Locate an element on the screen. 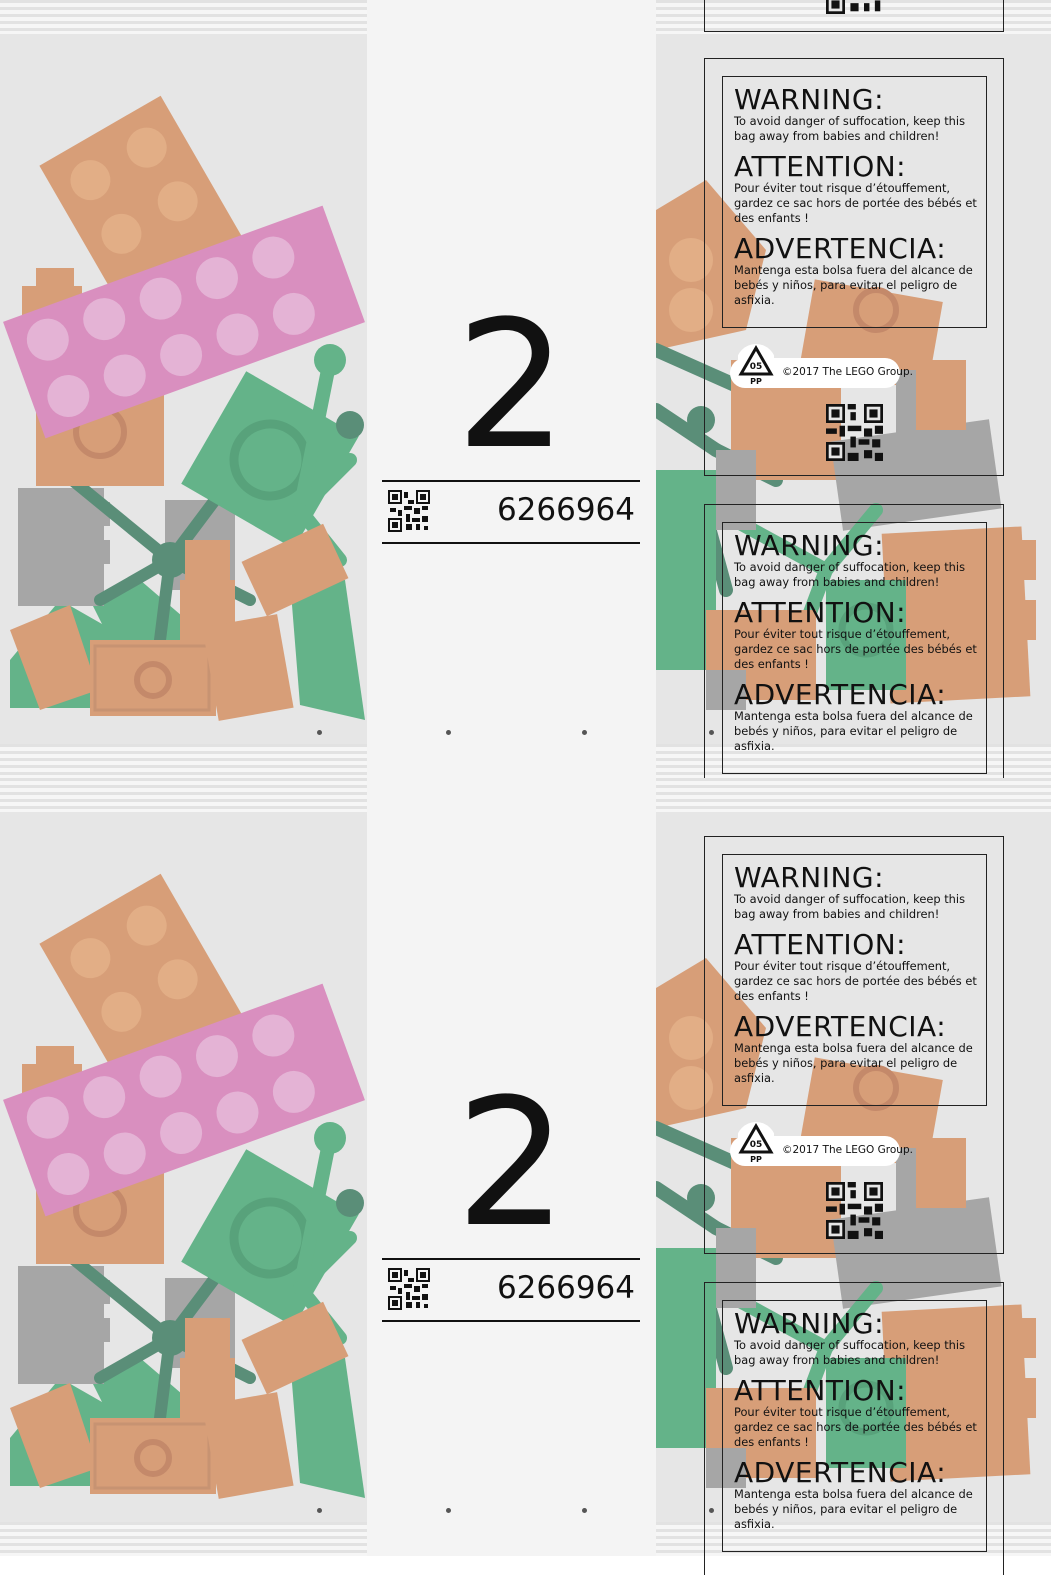 The height and width of the screenshot is (1575, 1051). warning-frame-partial is located at coordinates (854, 16).